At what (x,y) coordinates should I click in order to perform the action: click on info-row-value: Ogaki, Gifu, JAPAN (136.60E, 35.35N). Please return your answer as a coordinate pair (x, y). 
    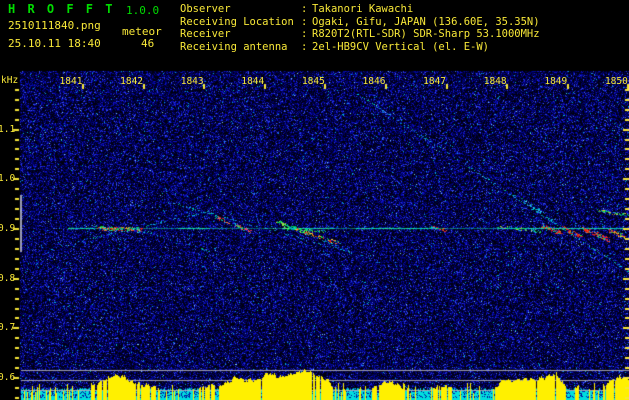
    Looking at the image, I should click on (426, 21).